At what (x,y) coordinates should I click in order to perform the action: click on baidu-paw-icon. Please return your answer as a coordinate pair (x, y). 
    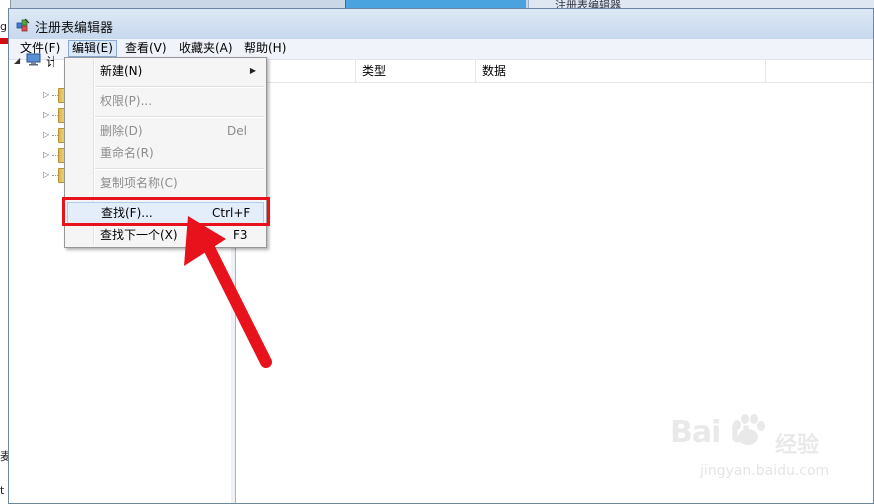
    Looking at the image, I should click on (749, 429).